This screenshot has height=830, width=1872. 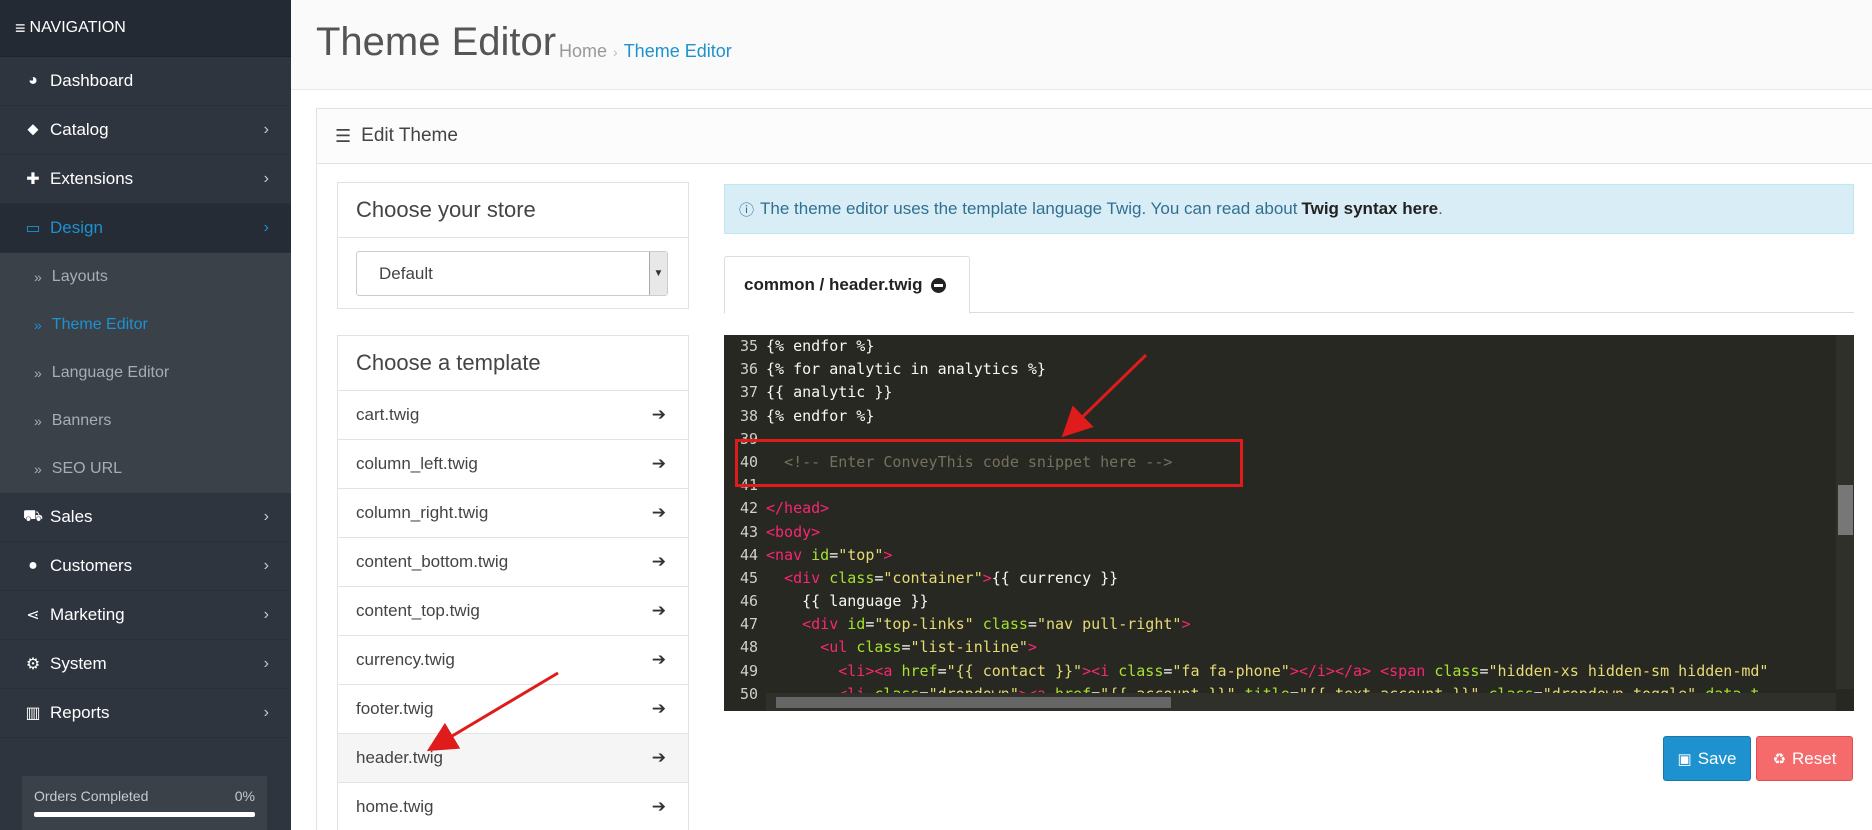 What do you see at coordinates (513, 611) in the screenshot?
I see `template-item: content_top.twig ➔` at bounding box center [513, 611].